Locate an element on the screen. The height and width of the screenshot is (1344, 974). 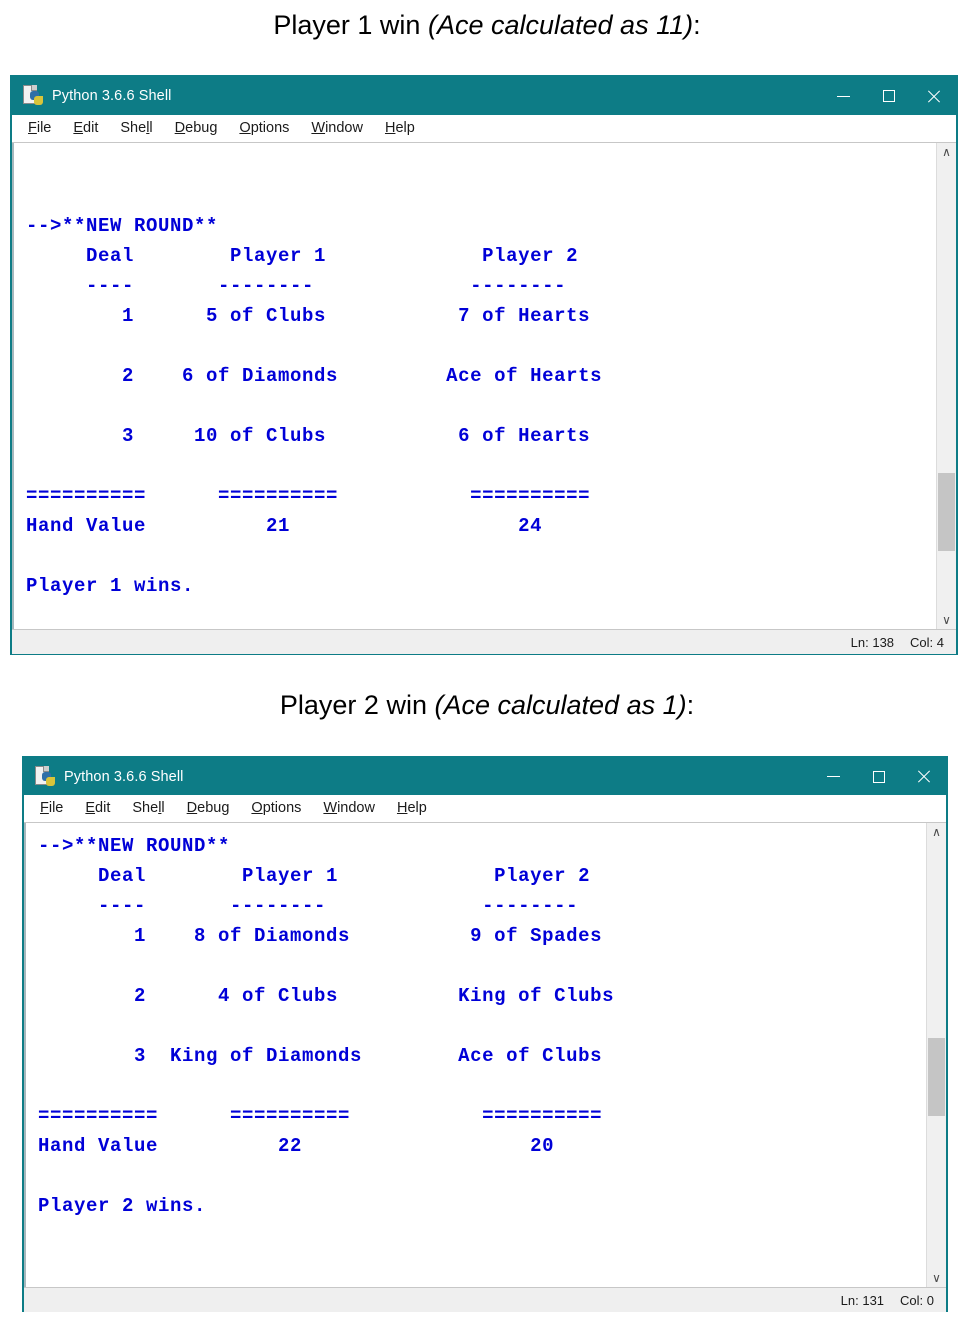
console-line: 1 5 of Clubs 7 of Hearts is located at coordinates (308, 316).